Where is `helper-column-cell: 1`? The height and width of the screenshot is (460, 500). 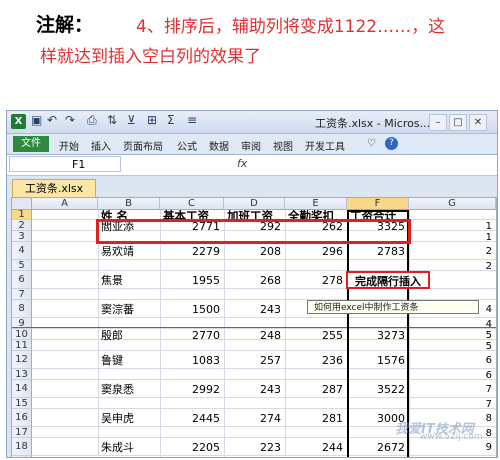 helper-column-cell: 1 is located at coordinates (452, 237).